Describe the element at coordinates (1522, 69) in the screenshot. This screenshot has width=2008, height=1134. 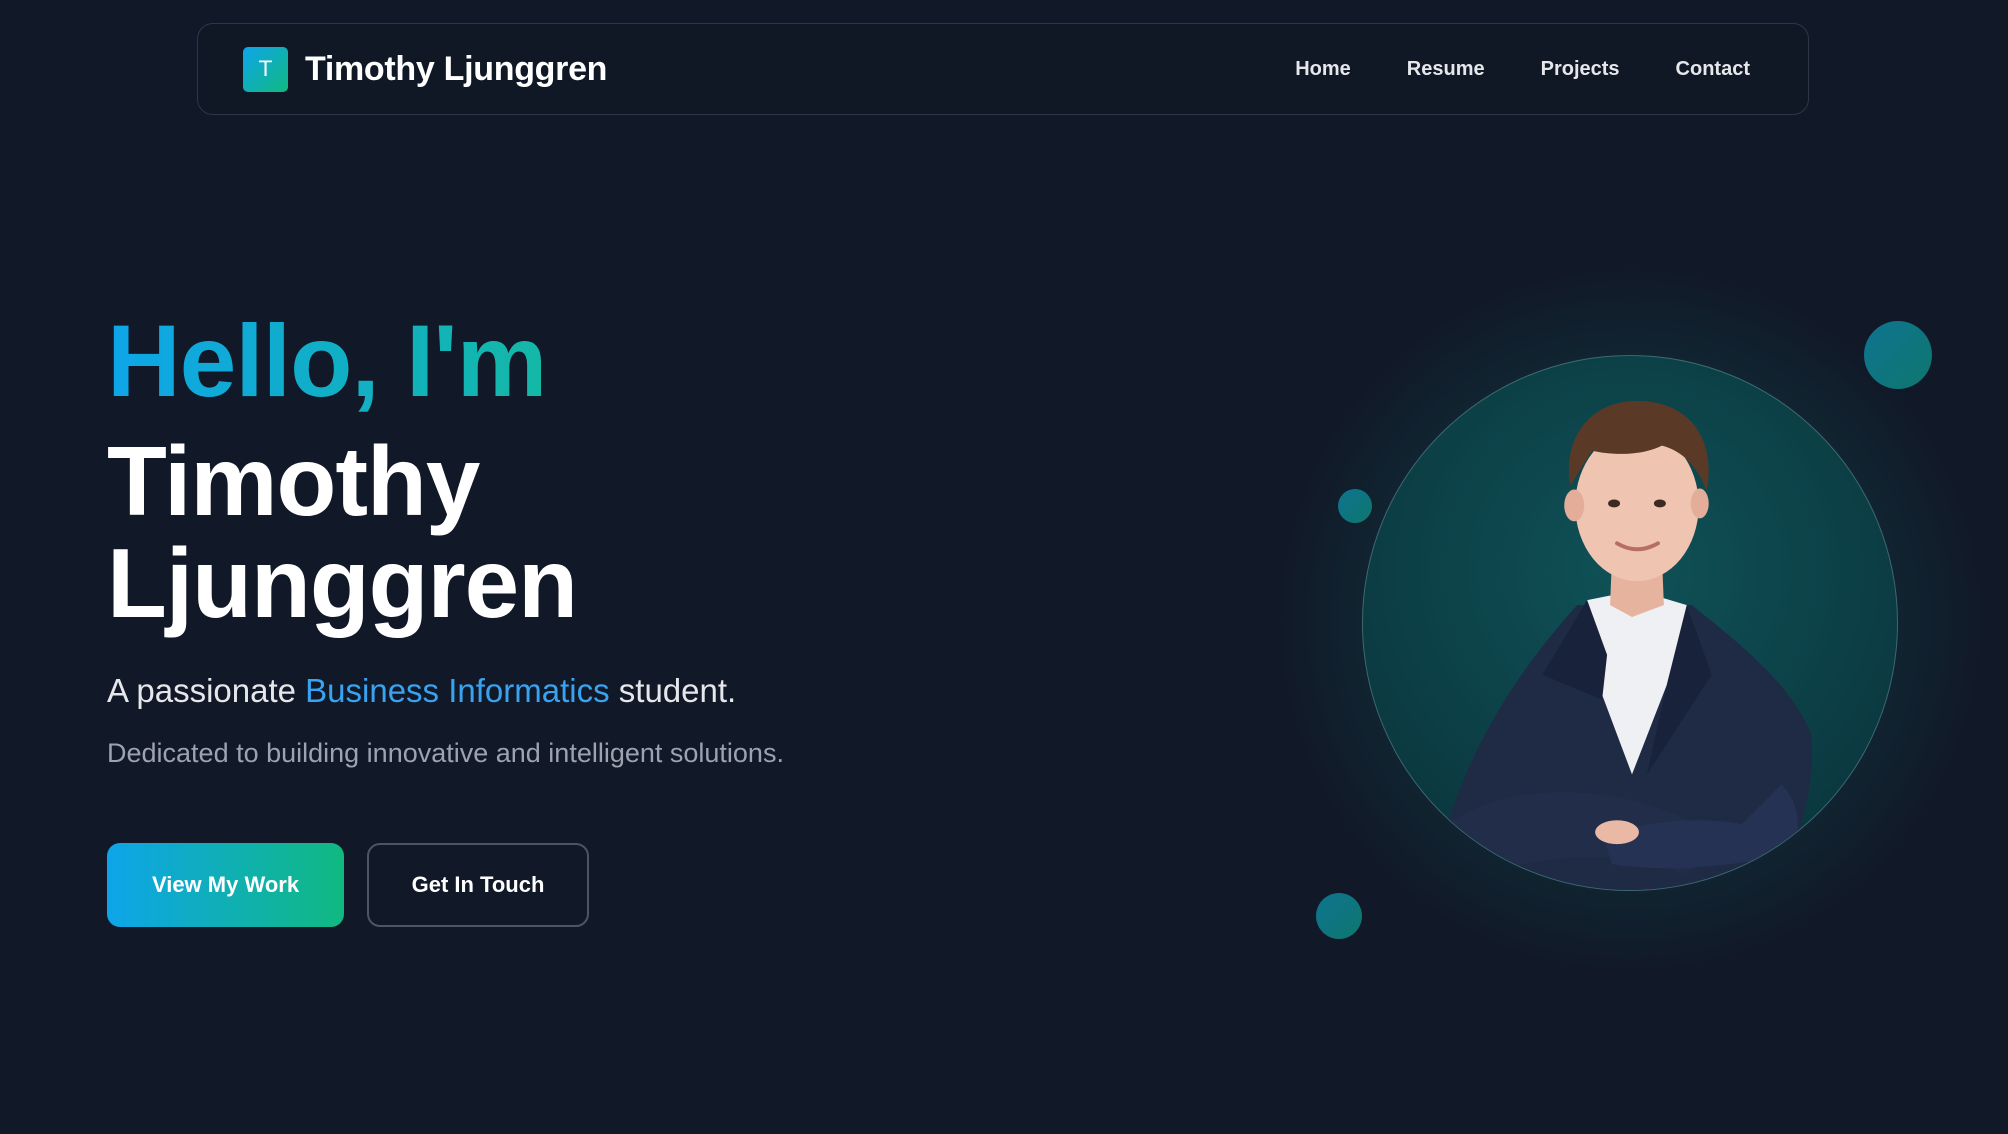
I see `nav-links: Home Resume Projects Contact` at that location.